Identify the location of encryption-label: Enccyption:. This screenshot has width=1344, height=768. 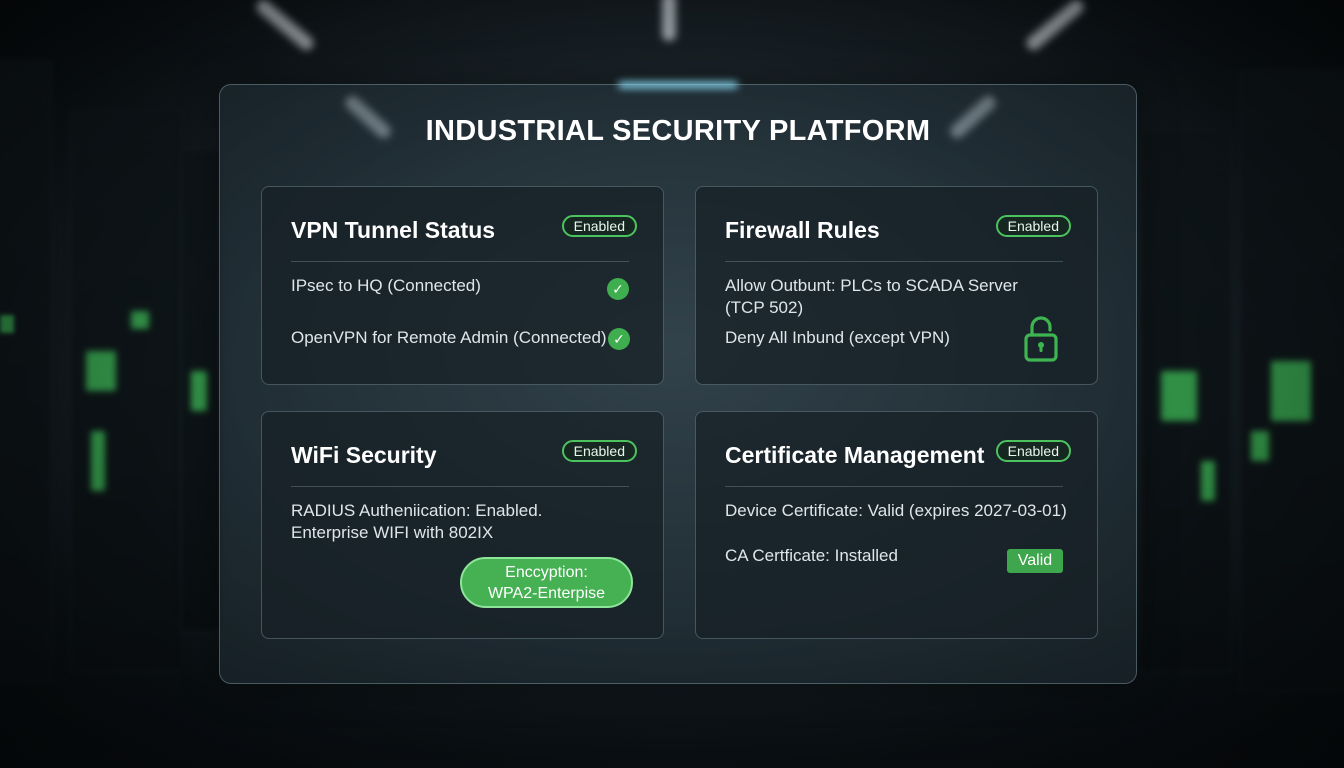
(546, 572).